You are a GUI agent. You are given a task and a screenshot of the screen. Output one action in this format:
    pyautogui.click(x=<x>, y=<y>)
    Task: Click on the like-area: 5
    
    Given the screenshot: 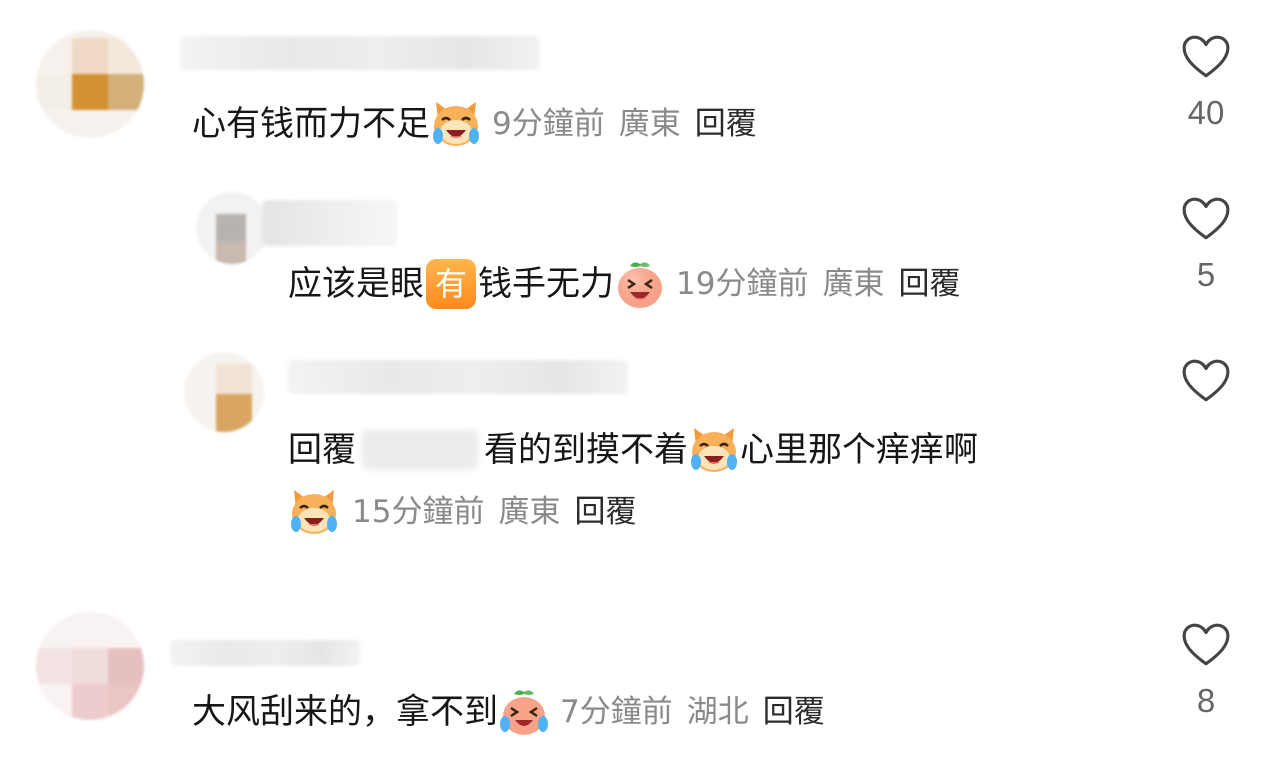 What is the action you would take?
    pyautogui.click(x=1206, y=245)
    